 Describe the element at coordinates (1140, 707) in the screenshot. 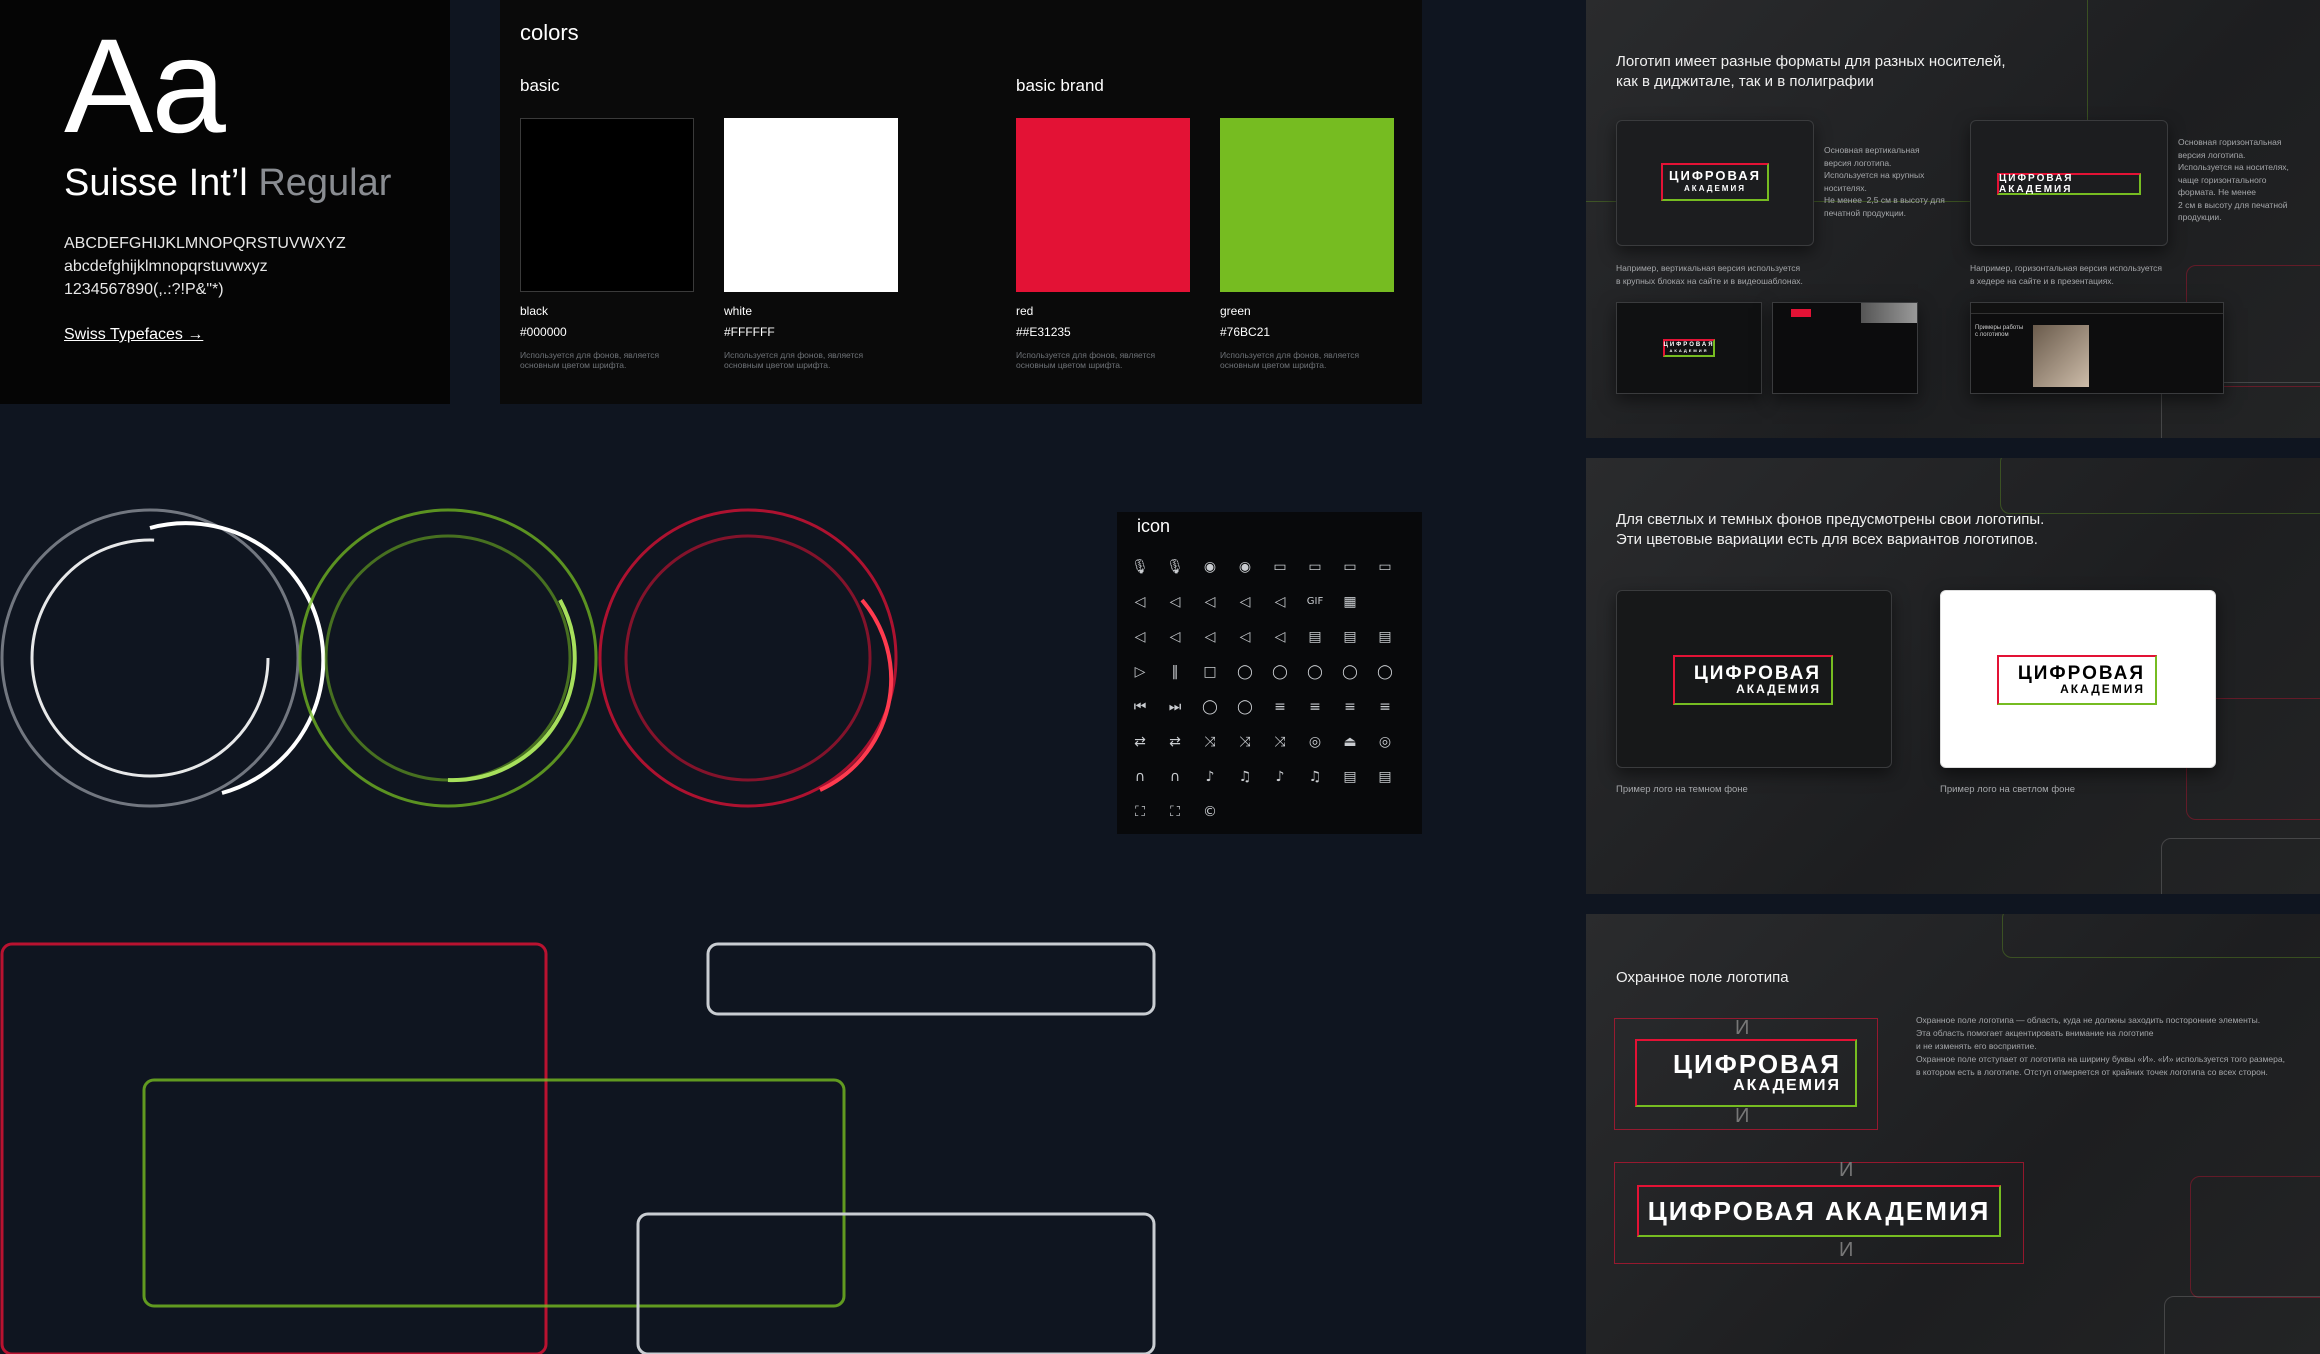

I see `skip-back-icon: ⏮` at that location.